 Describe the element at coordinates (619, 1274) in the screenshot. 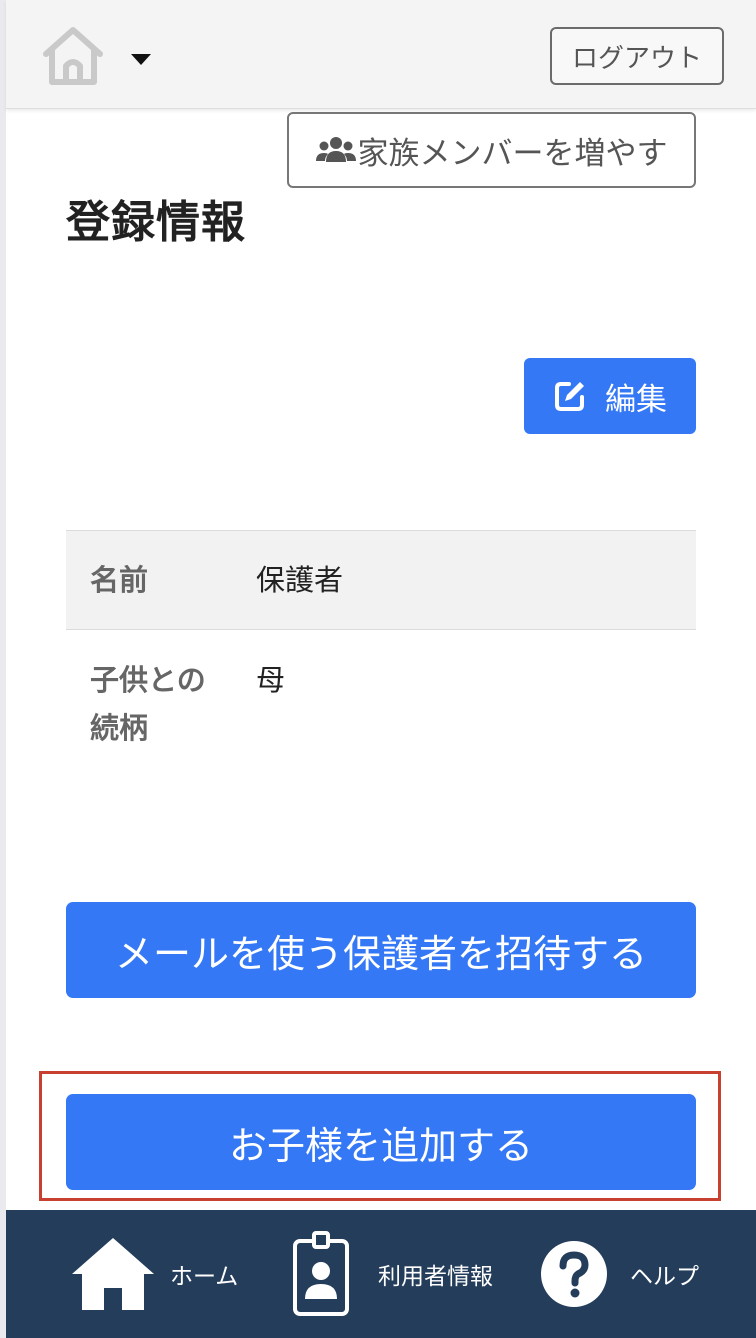

I see `nav-item-help: ヘルプ` at that location.